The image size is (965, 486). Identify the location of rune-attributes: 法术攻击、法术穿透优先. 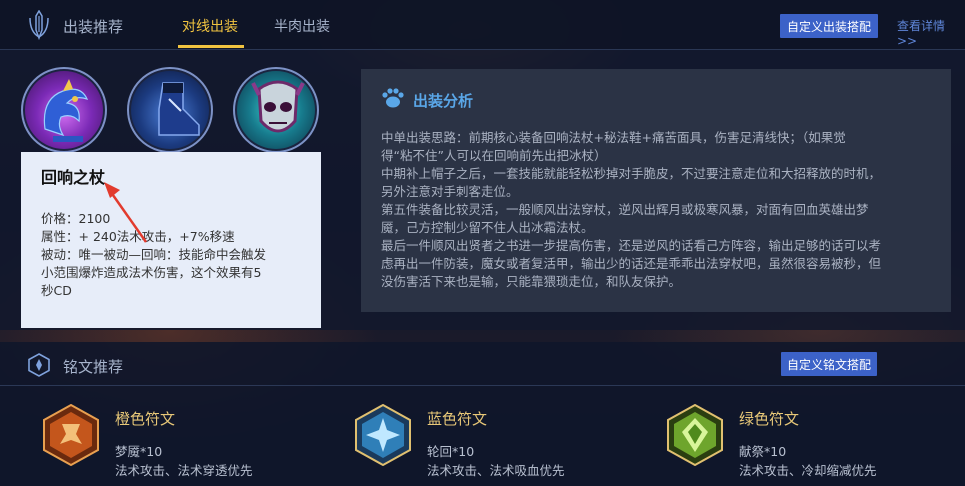
(184, 470).